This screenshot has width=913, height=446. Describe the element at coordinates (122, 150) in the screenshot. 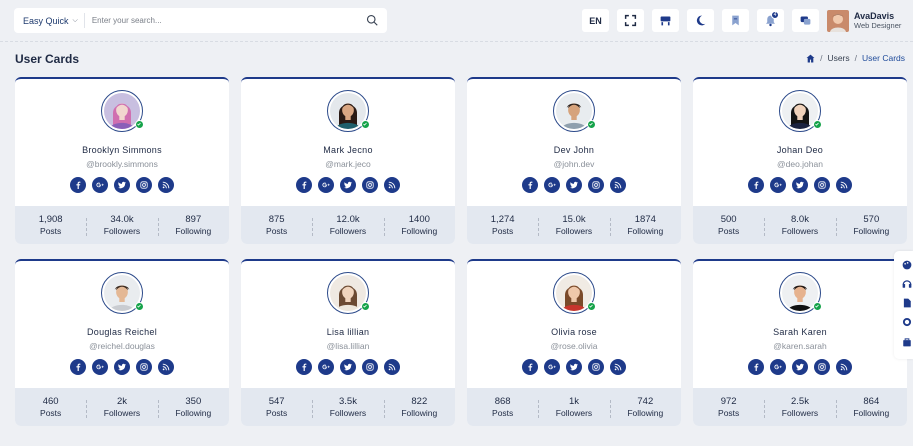

I see `user-card-name: Brooklyn Simmons` at that location.